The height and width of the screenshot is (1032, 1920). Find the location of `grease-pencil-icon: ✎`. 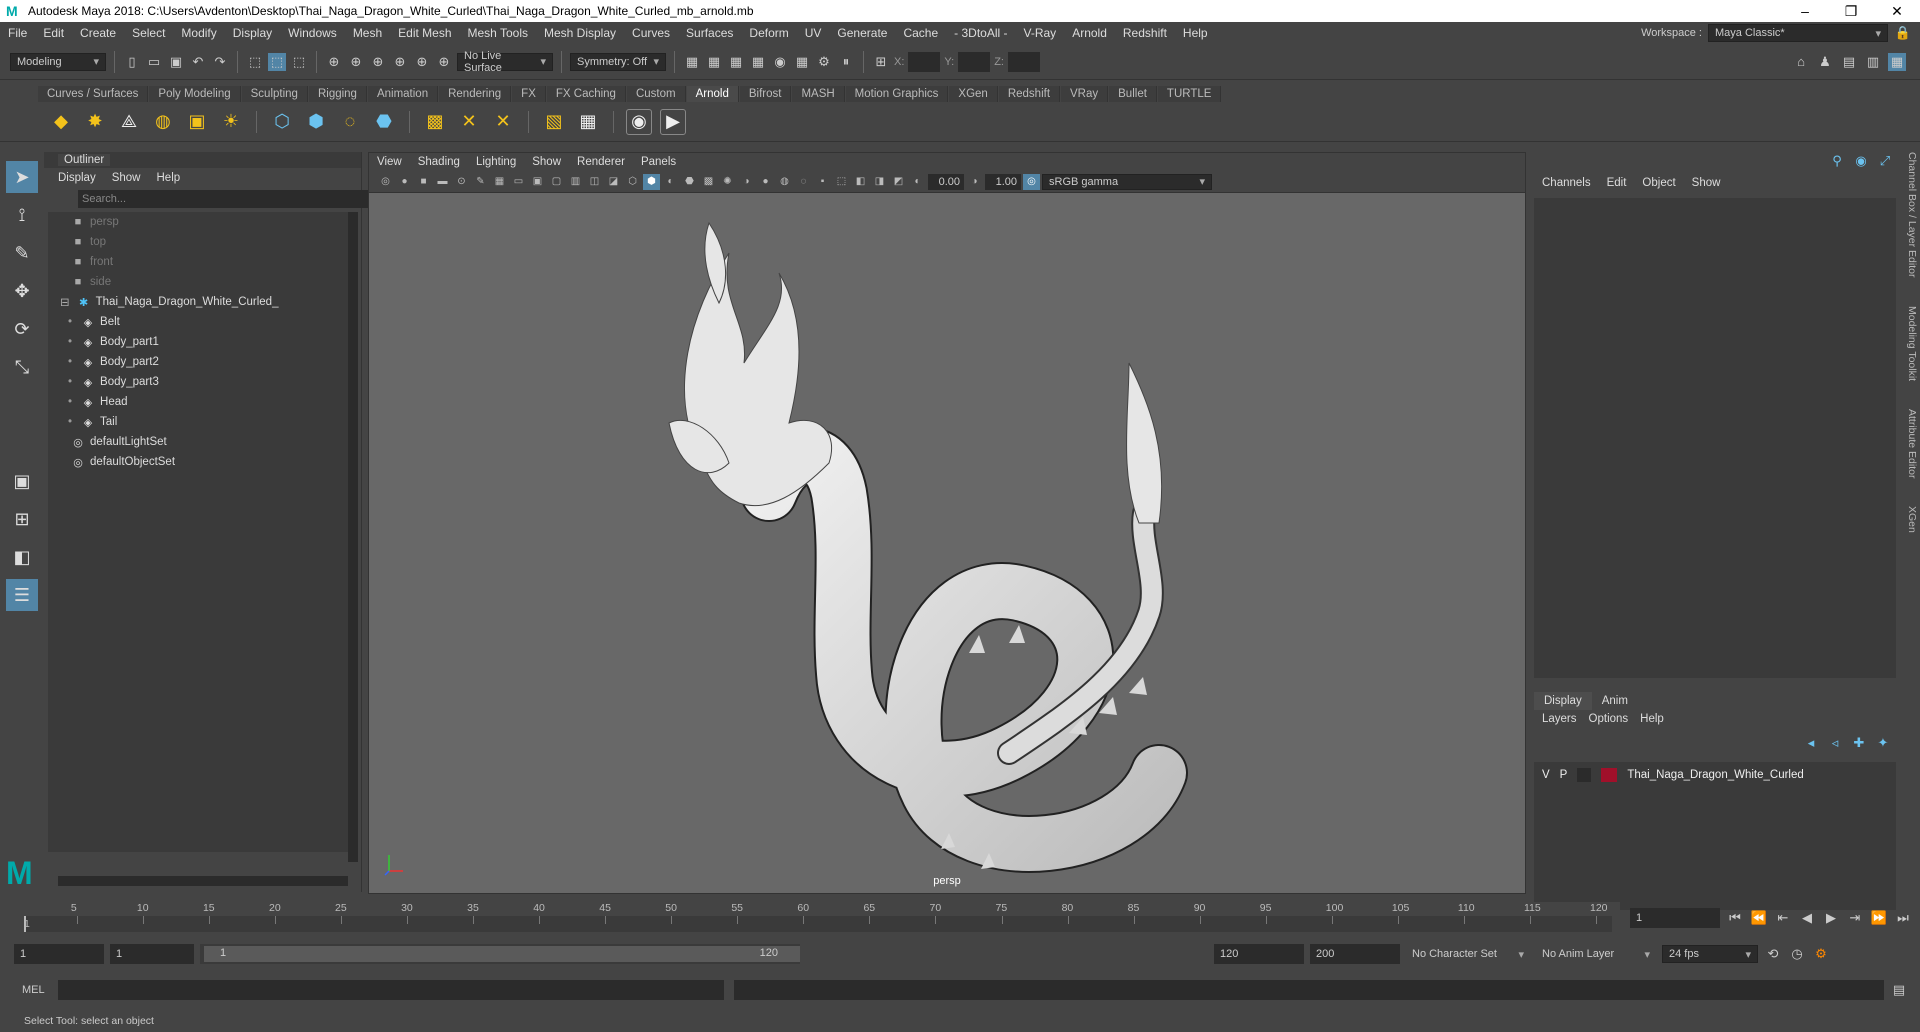

grease-pencil-icon: ✎ is located at coordinates (480, 182).